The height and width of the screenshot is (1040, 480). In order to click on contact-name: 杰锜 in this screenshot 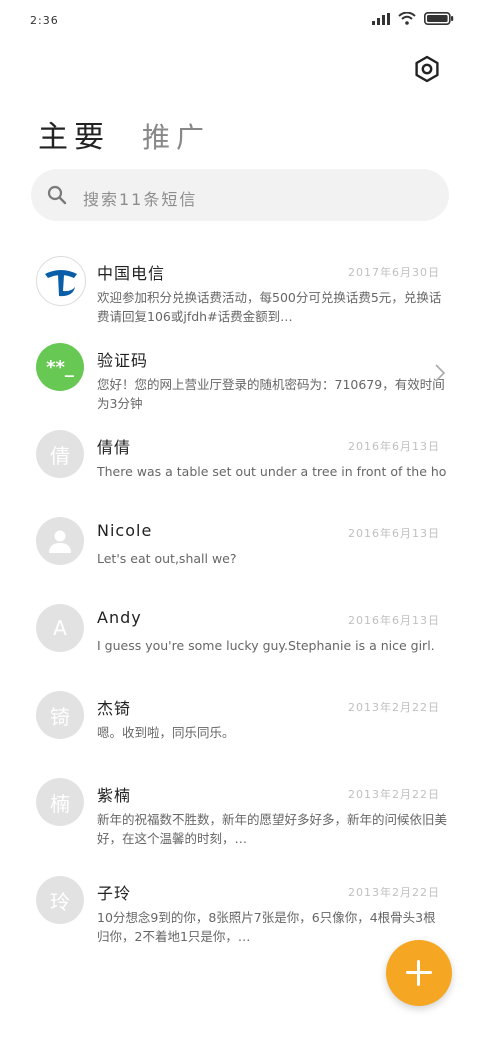, I will do `click(114, 708)`.